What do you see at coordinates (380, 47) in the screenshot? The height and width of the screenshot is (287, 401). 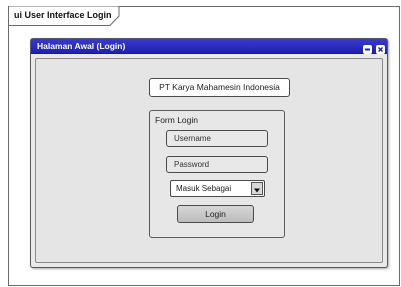 I see `close-icon` at bounding box center [380, 47].